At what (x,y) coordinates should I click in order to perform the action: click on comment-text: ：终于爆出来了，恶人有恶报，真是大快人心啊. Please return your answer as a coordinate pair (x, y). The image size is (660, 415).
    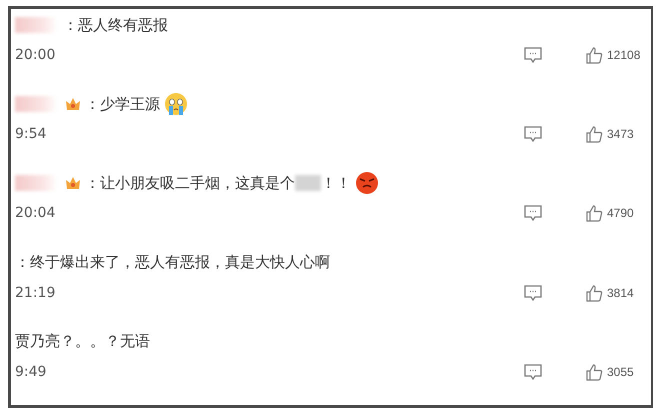
    Looking at the image, I should click on (172, 262).